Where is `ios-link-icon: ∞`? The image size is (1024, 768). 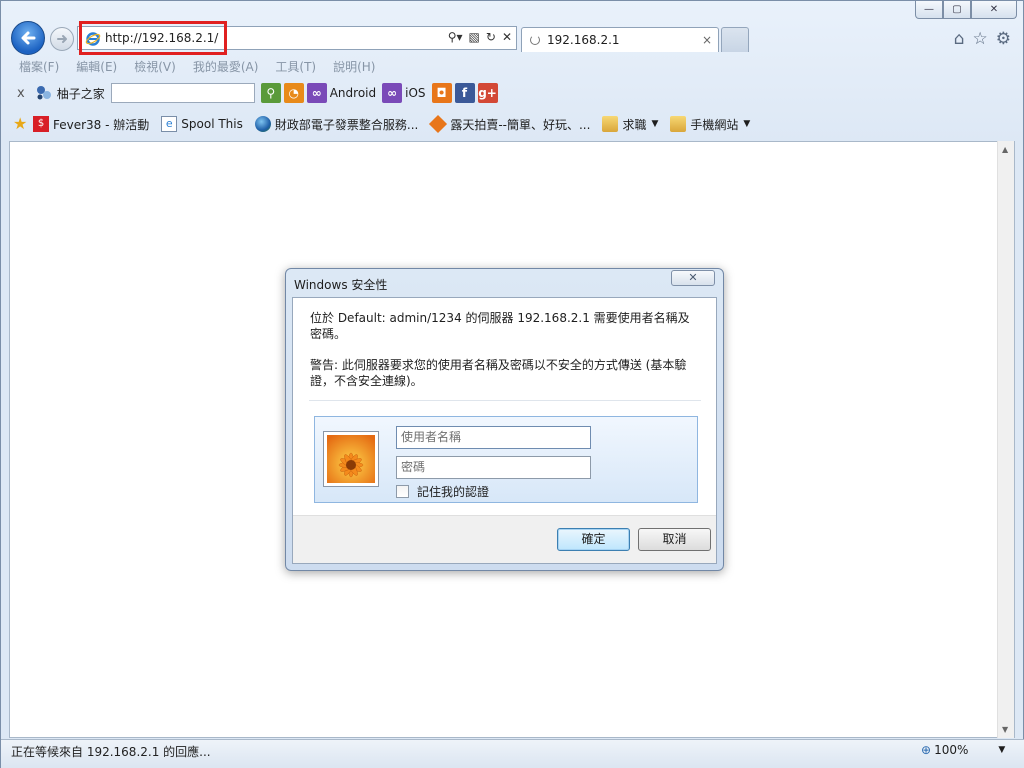
ios-link-icon: ∞ is located at coordinates (392, 93).